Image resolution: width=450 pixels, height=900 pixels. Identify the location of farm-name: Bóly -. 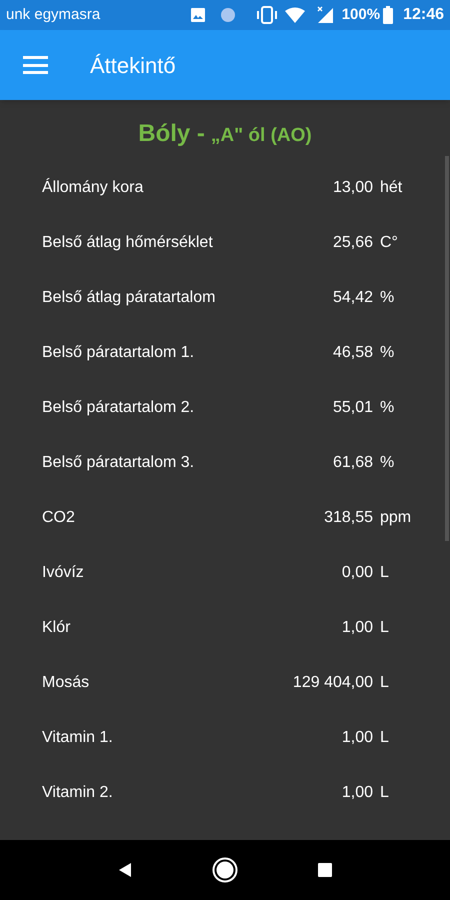
(171, 134).